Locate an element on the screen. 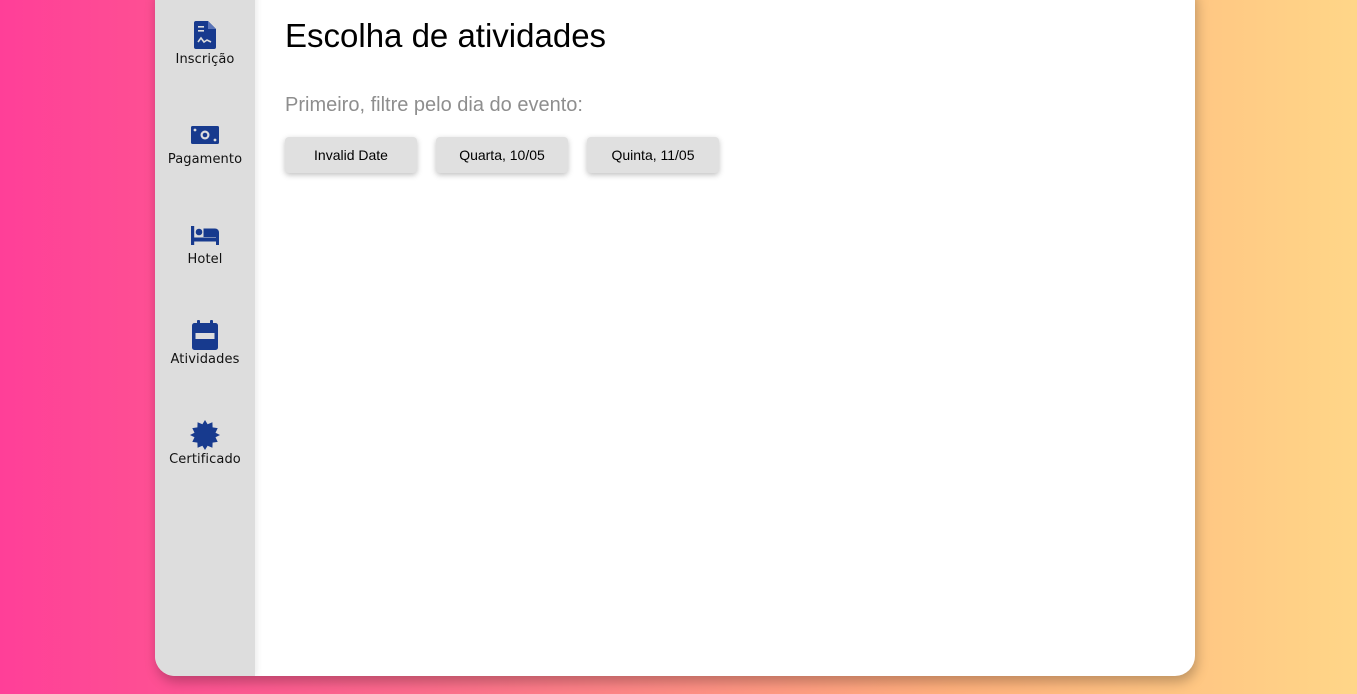 This screenshot has width=1357, height=694. sidebar-item-label: Certificado is located at coordinates (205, 459).